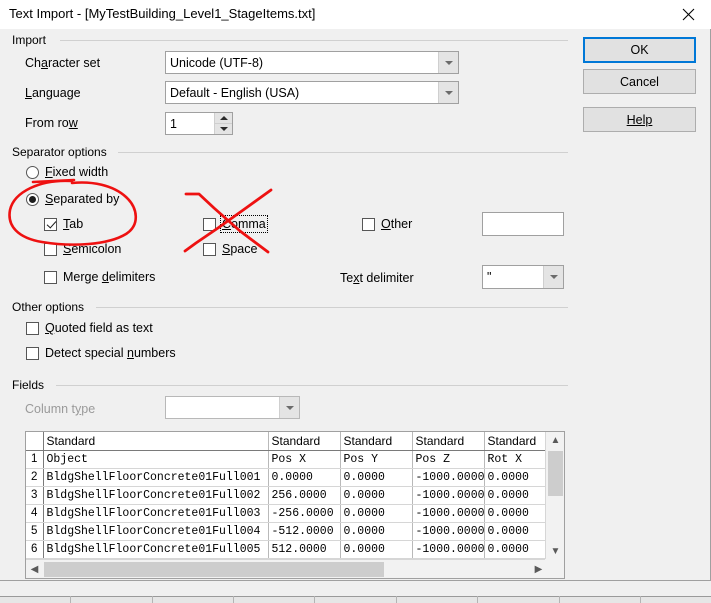 The height and width of the screenshot is (603, 711). I want to click on row-number: 6, so click(35, 549).